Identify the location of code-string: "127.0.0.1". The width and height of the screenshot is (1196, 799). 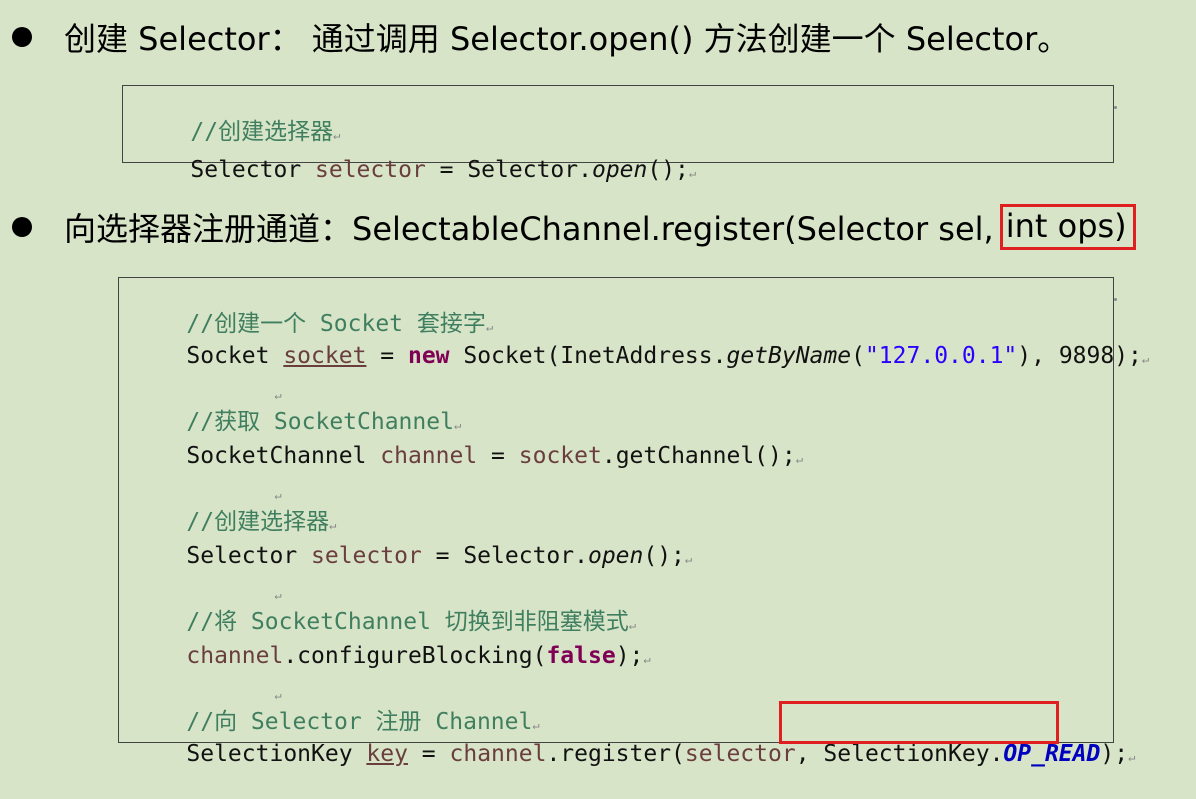
(941, 356).